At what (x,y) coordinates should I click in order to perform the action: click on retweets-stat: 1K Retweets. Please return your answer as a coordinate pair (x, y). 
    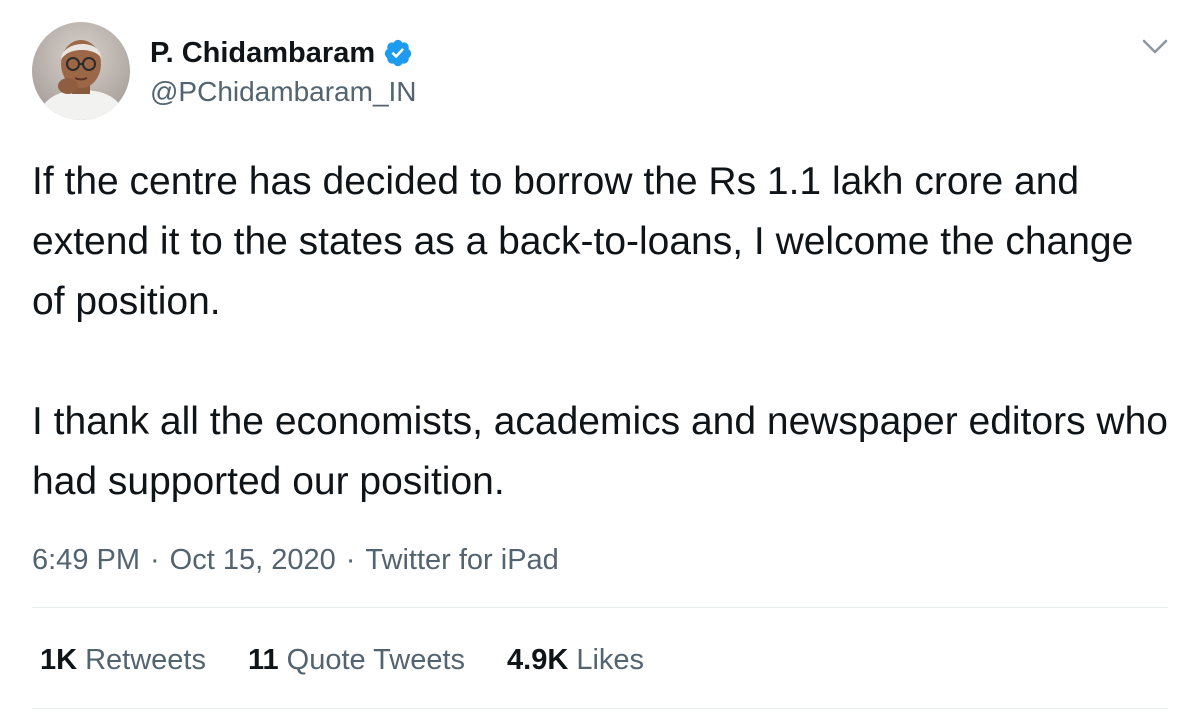
    Looking at the image, I should click on (123, 660).